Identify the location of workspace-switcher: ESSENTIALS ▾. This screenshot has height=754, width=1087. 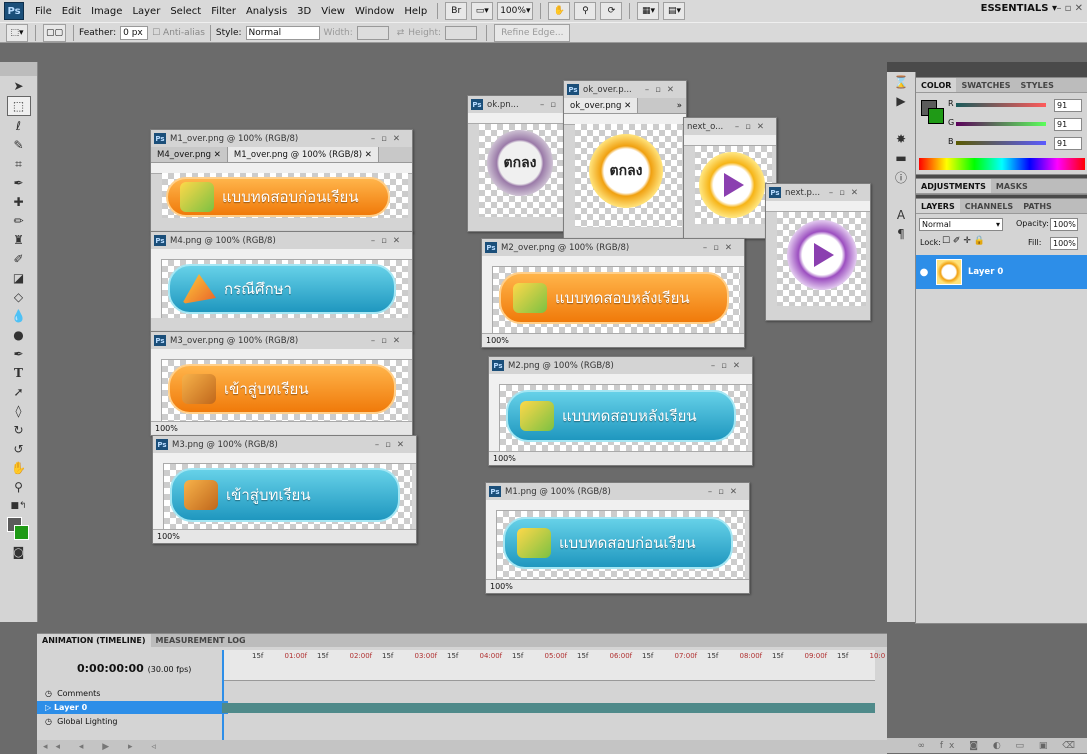
(1019, 8).